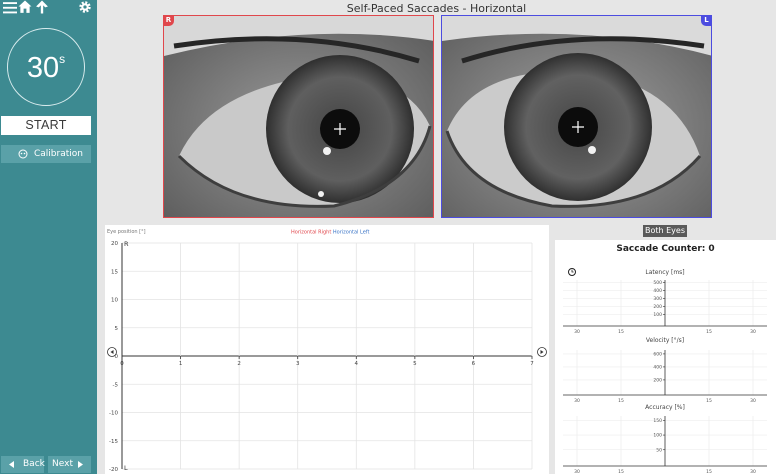 The height and width of the screenshot is (474, 776). Describe the element at coordinates (657, 299) in the screenshot. I see `y-tick-label: 300` at that location.